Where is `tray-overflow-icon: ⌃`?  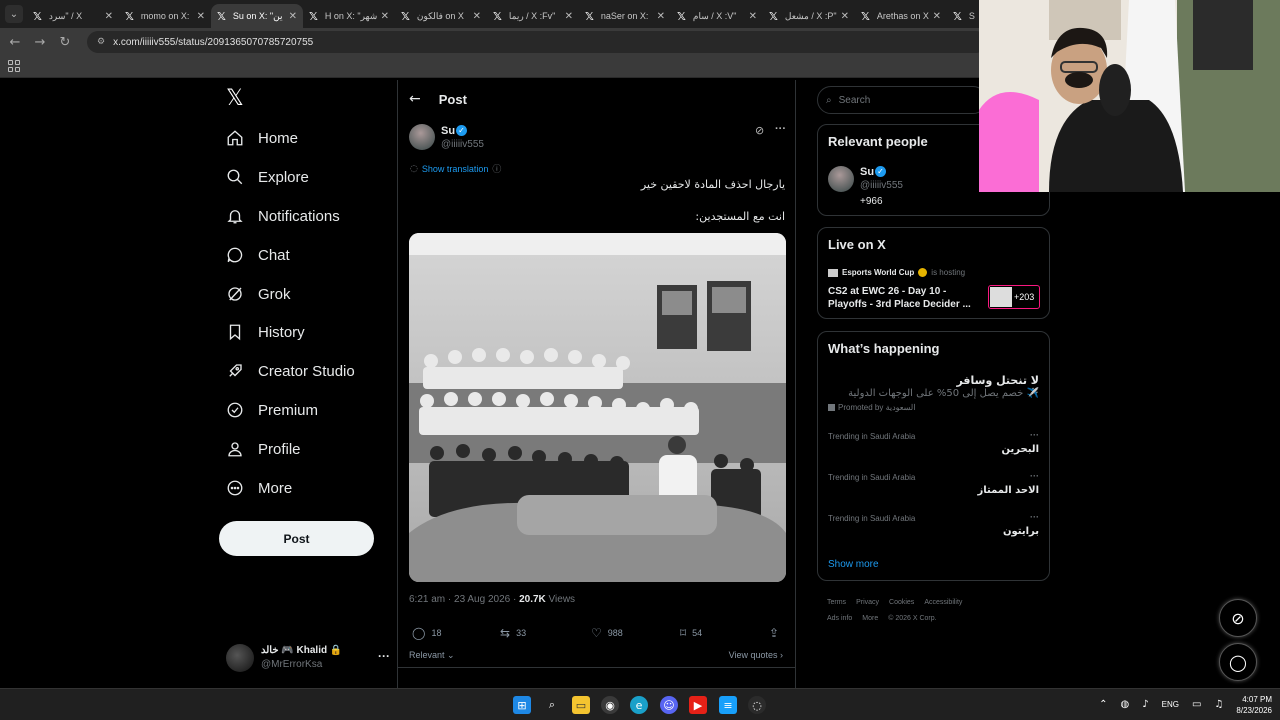 tray-overflow-icon: ⌃ is located at coordinates (1103, 704).